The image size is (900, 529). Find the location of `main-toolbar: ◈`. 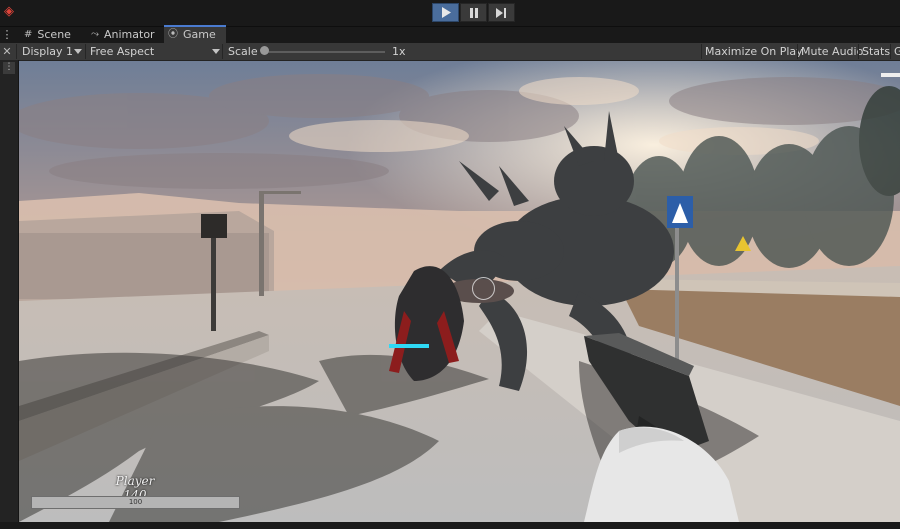

main-toolbar: ◈ is located at coordinates (450, 13).